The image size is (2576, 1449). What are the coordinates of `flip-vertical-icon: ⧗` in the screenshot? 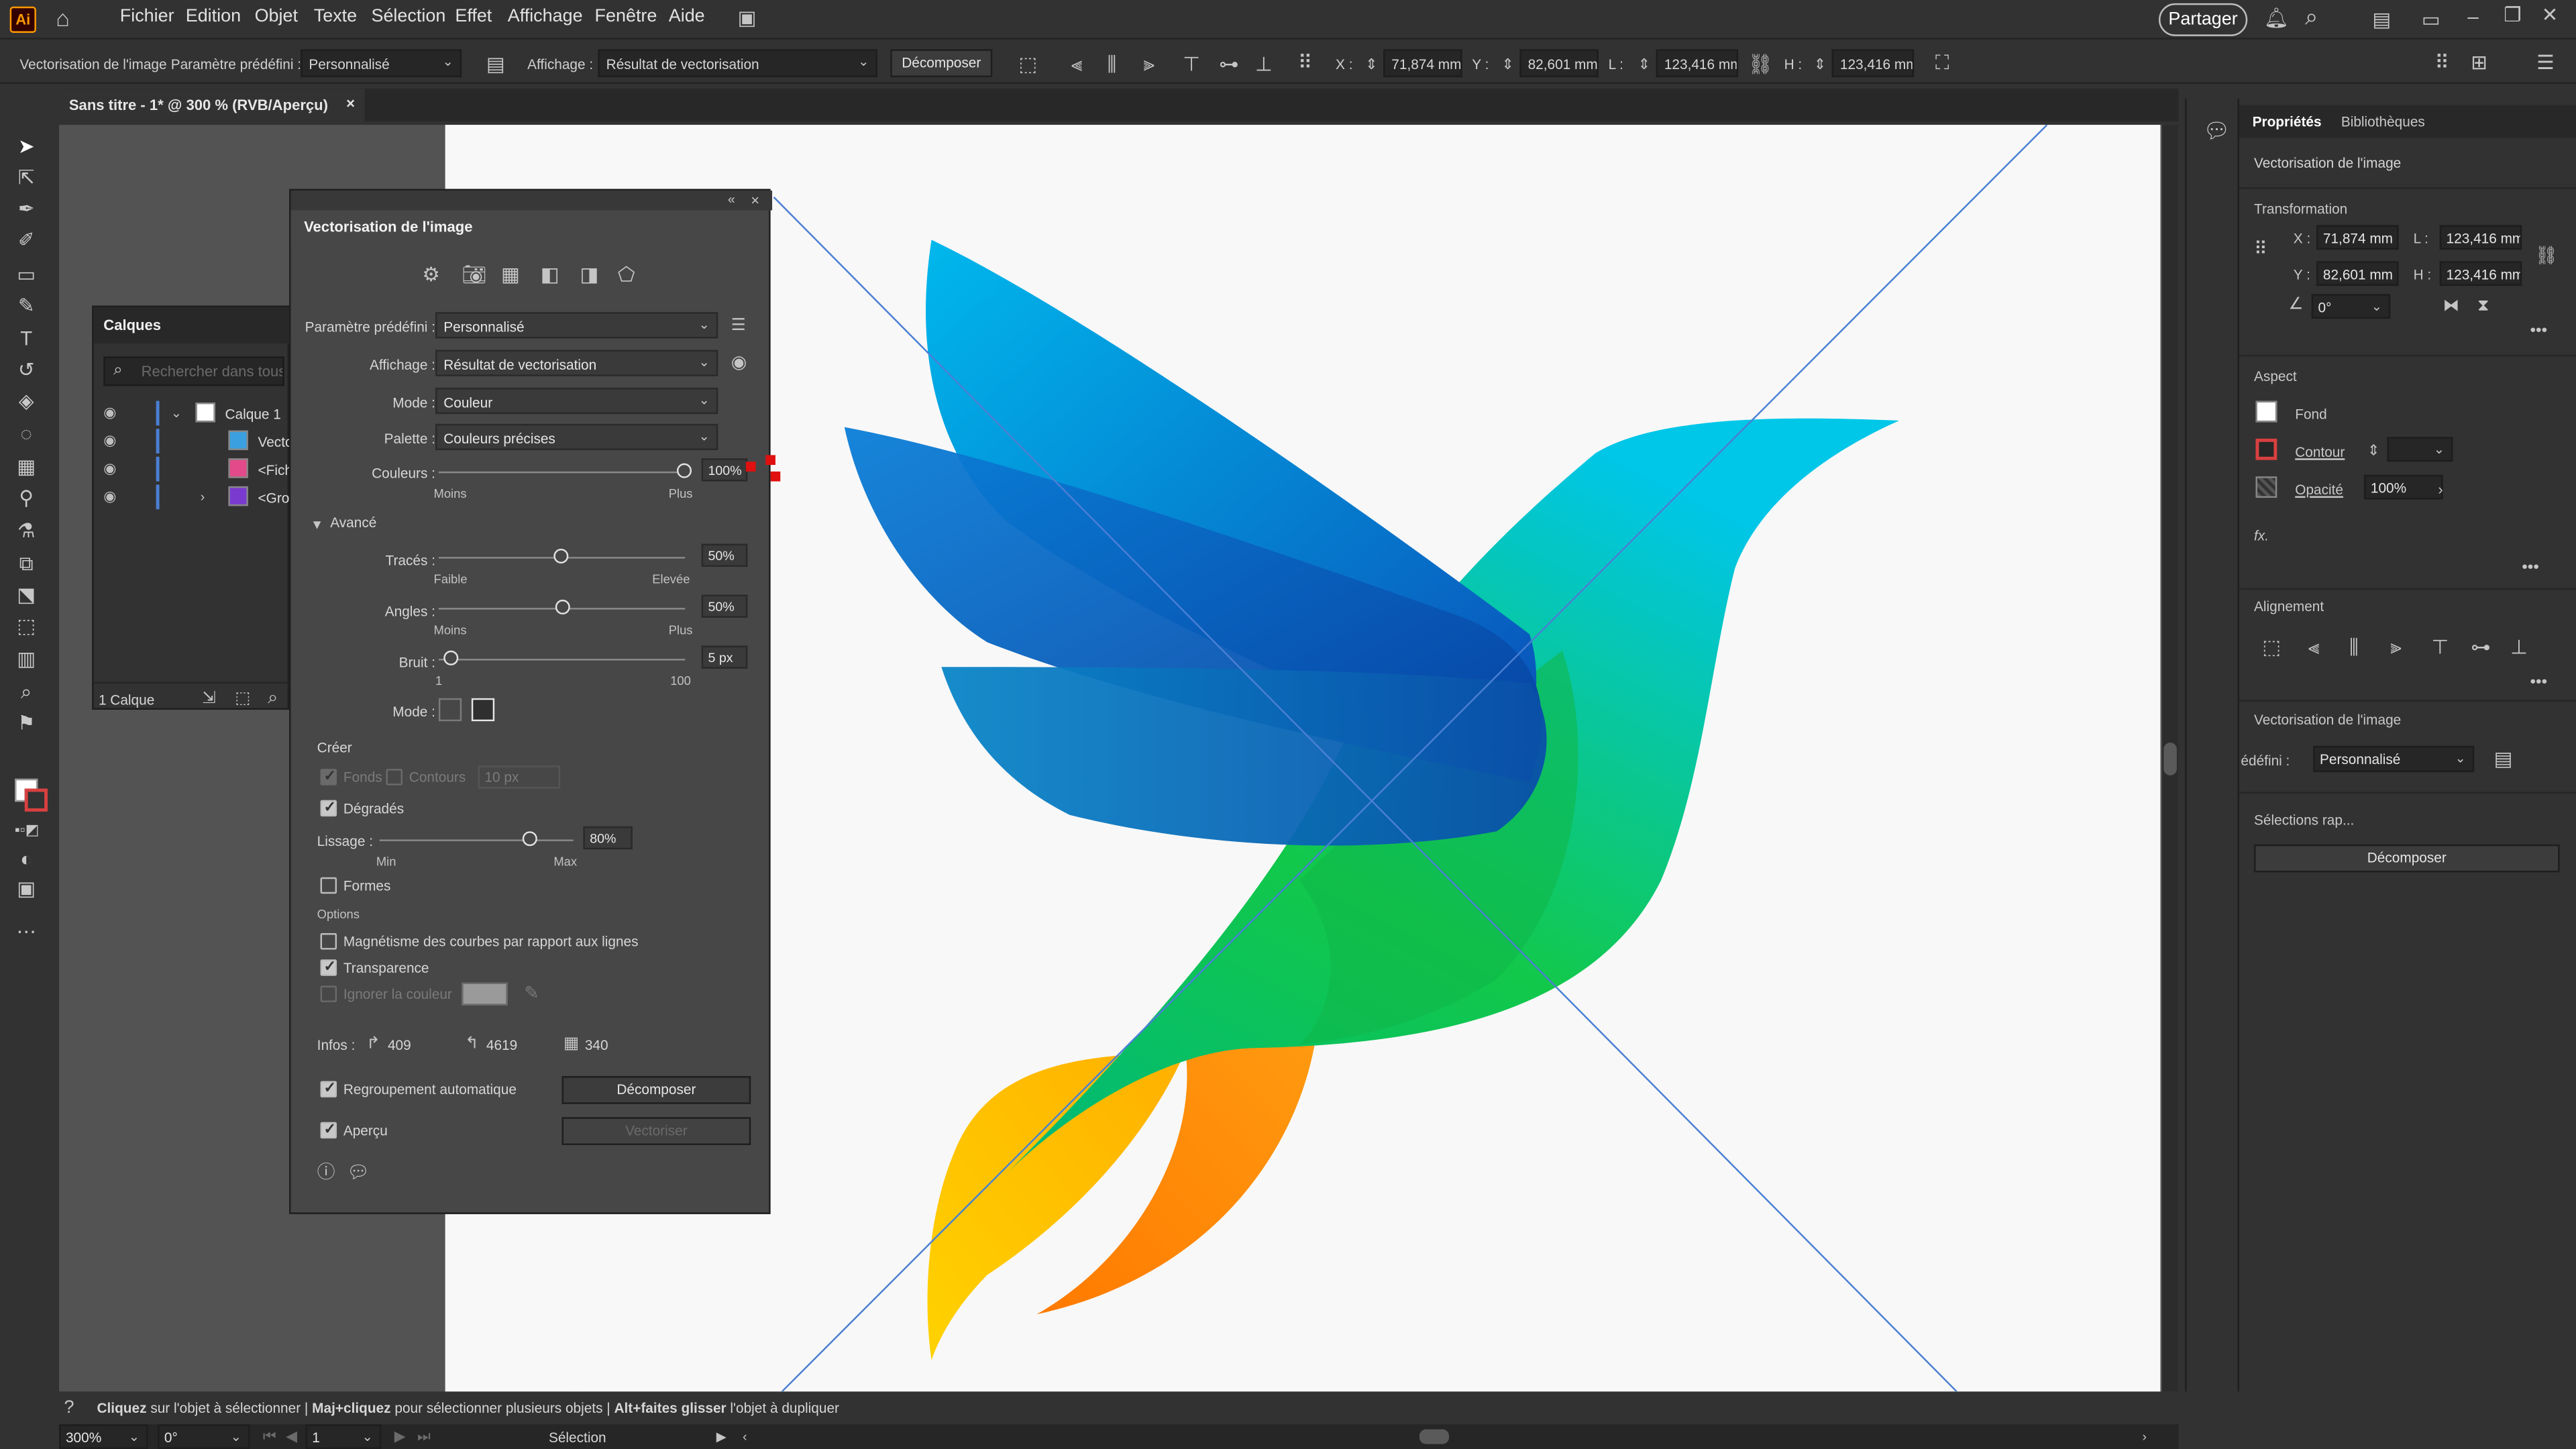 It's located at (2483, 307).